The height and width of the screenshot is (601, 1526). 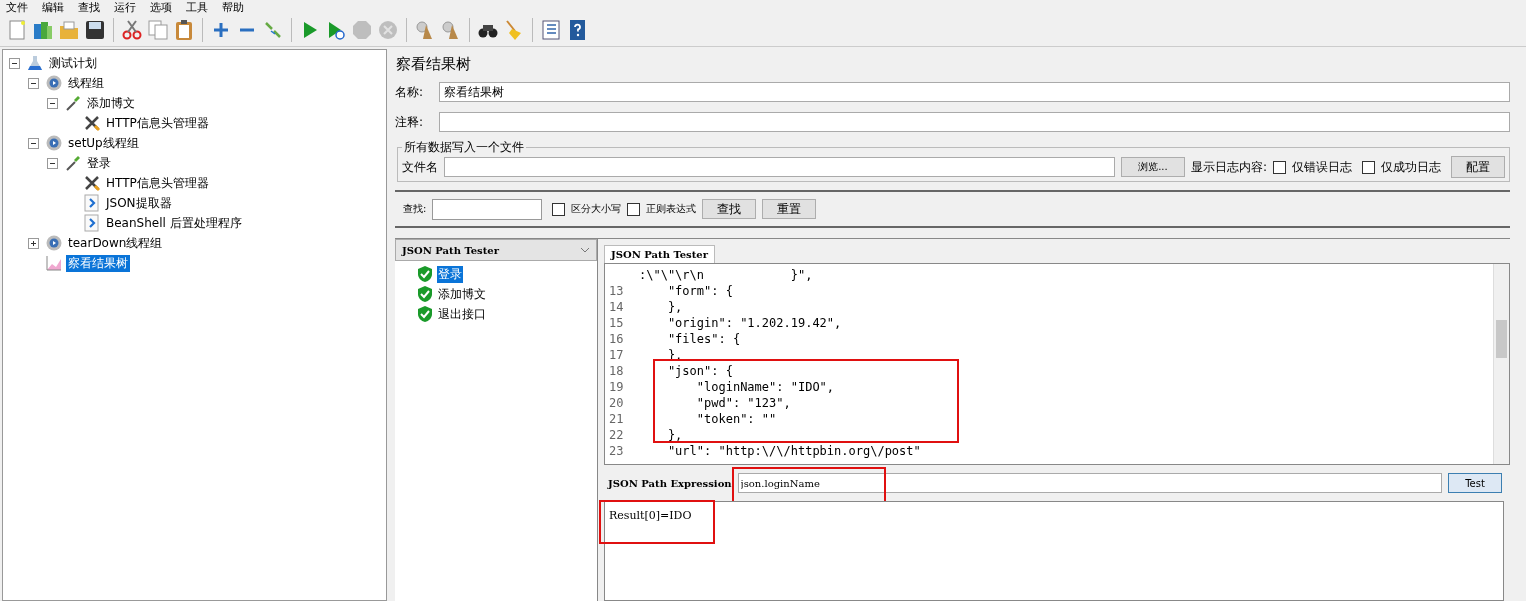 What do you see at coordinates (616, 387) in the screenshot?
I see `line-number: 19` at bounding box center [616, 387].